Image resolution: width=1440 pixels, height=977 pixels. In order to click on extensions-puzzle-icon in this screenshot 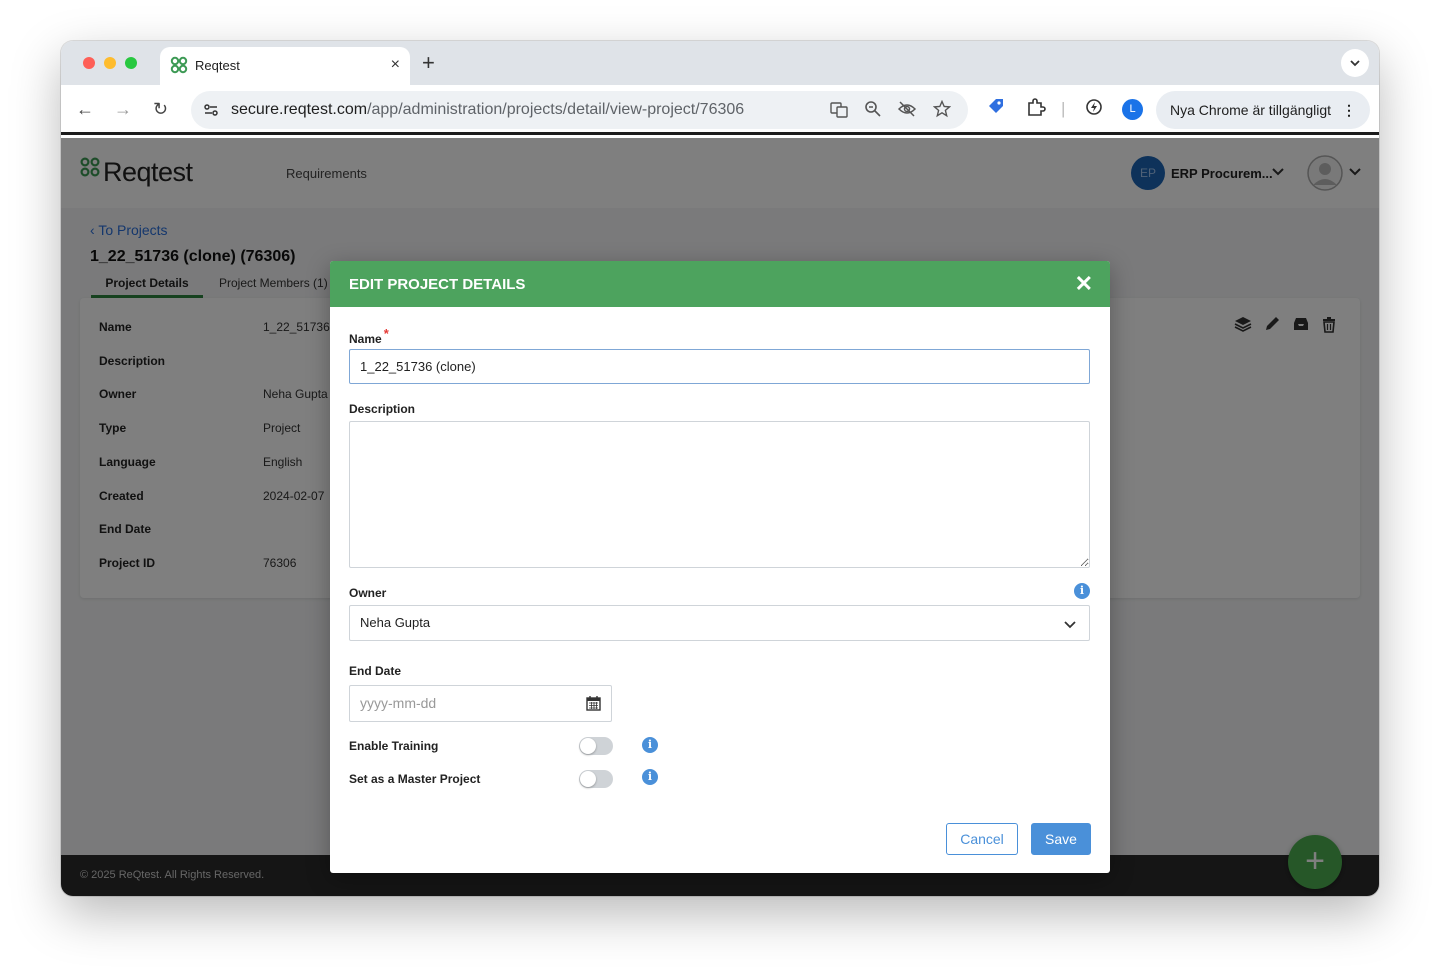, I will do `click(1036, 110)`.